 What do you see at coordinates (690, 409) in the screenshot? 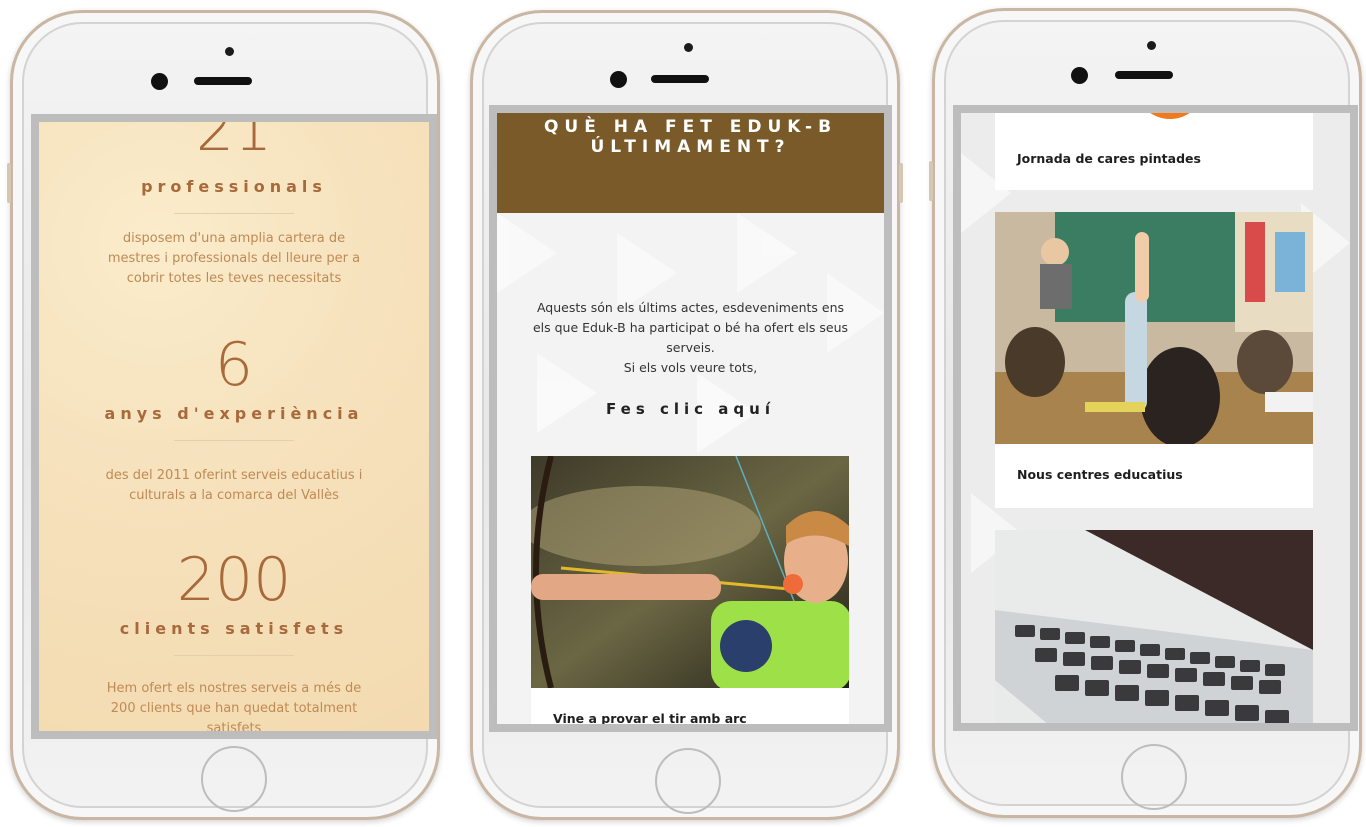
I see `see-all-link: Fes clic aquí` at bounding box center [690, 409].